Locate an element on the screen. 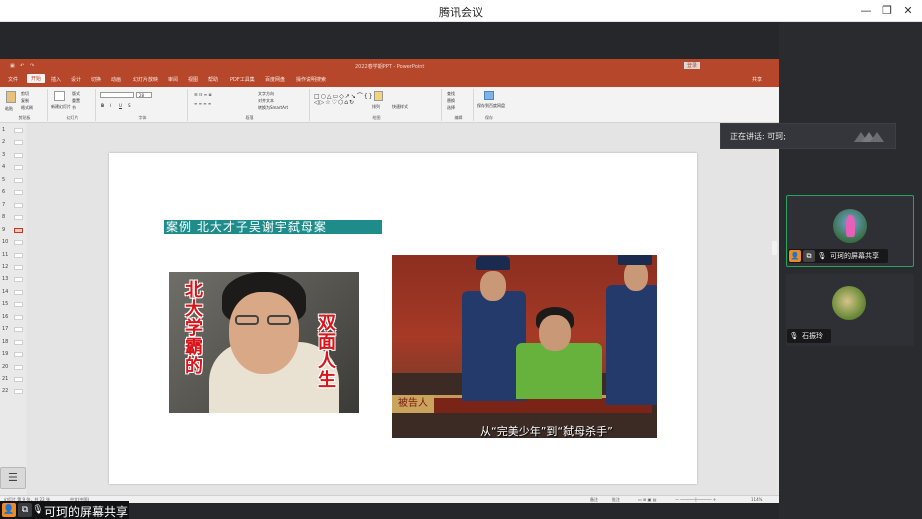 The image size is (922, 519). tell-me-search: 操作说明搜索 is located at coordinates (311, 79).